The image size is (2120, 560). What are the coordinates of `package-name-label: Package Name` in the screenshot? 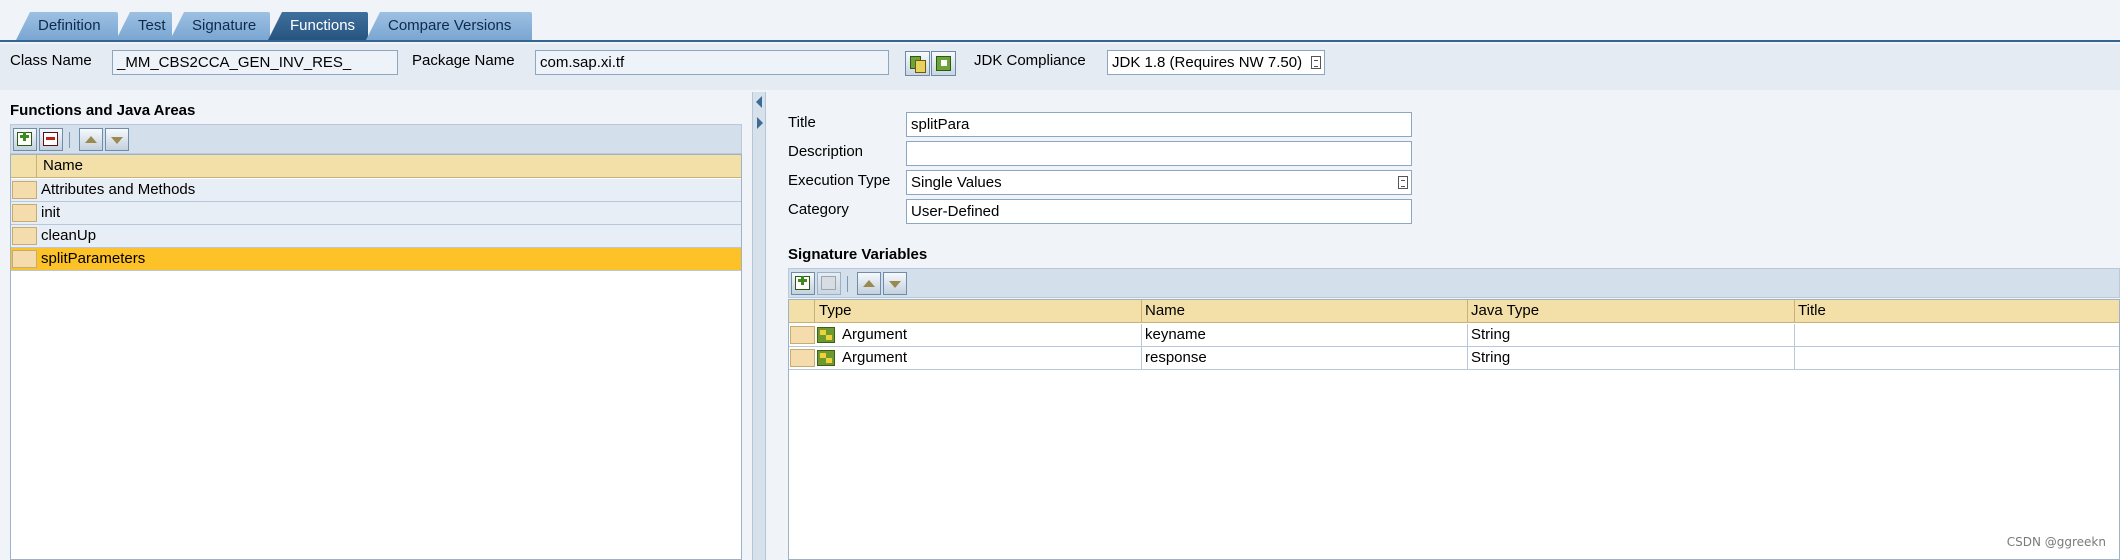 It's located at (463, 60).